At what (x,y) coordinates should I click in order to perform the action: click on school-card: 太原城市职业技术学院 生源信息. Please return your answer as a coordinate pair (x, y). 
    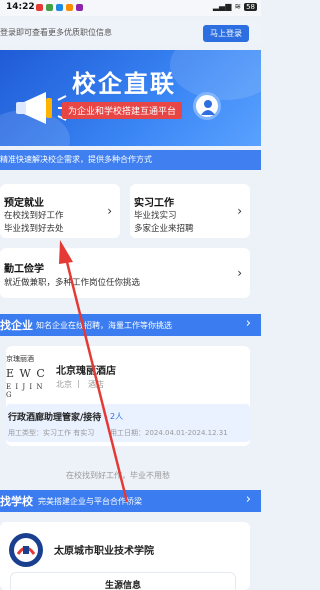
    Looking at the image, I should click on (125, 556).